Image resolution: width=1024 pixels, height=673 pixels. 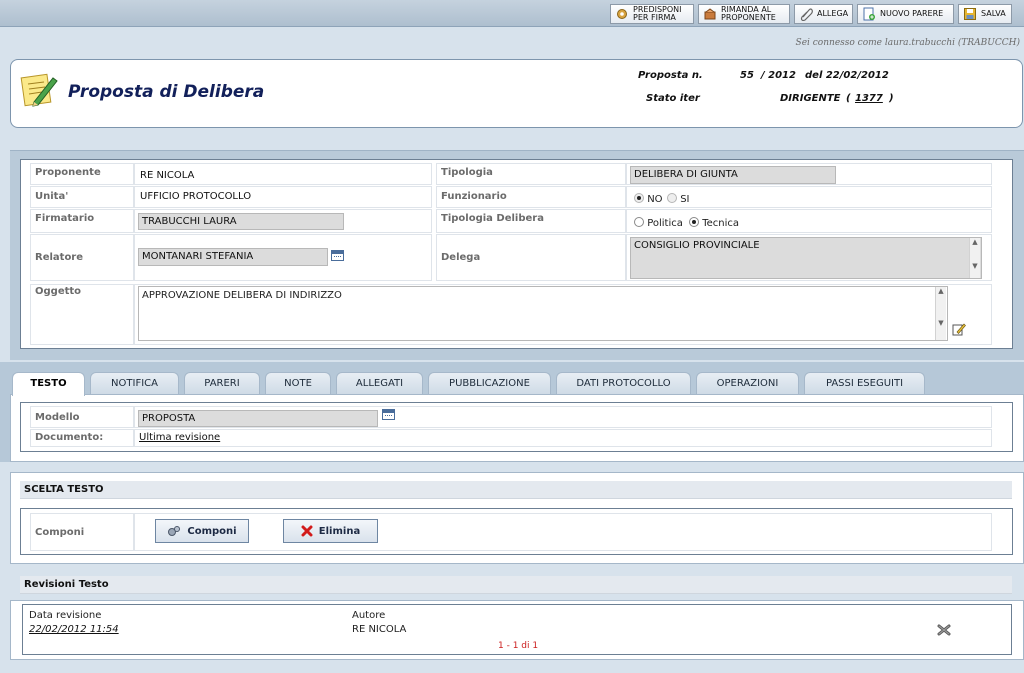 I want to click on tab-notifica: NOTIFICA, so click(x=134, y=383).